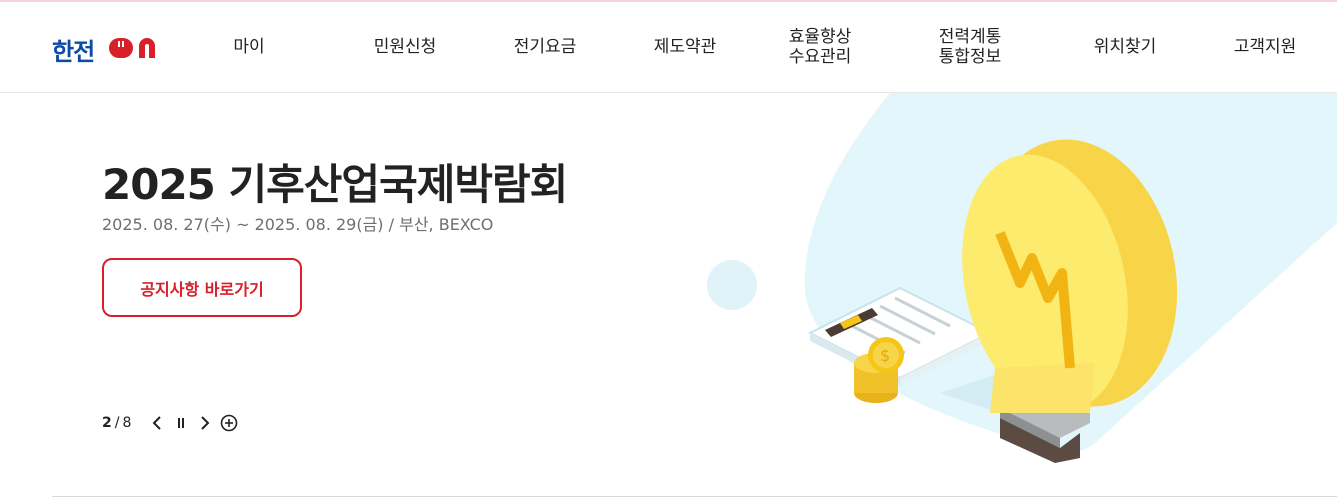  Describe the element at coordinates (970, 57) in the screenshot. I see `nav-label-line2: 통합정보` at that location.